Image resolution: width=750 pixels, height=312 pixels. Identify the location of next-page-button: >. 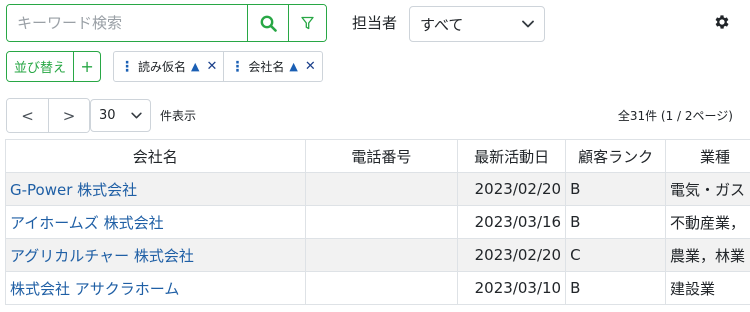
(68, 115).